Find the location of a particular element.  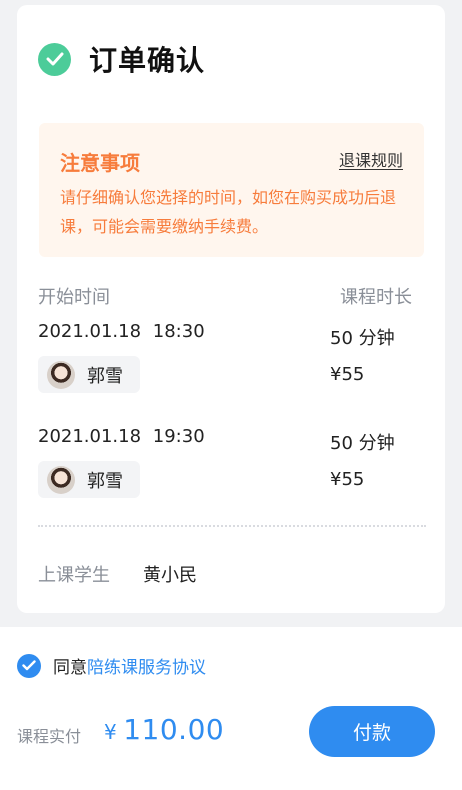

notice-text: 请仔细确认您选择的时间，如您在购买成功后退课，可能会需要缴纳手续费。 is located at coordinates (228, 212).